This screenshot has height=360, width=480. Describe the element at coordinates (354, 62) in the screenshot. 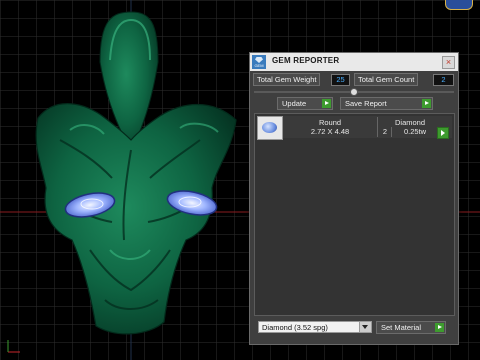

I see `panel-header: GEM GEM REPORTER ×` at that location.